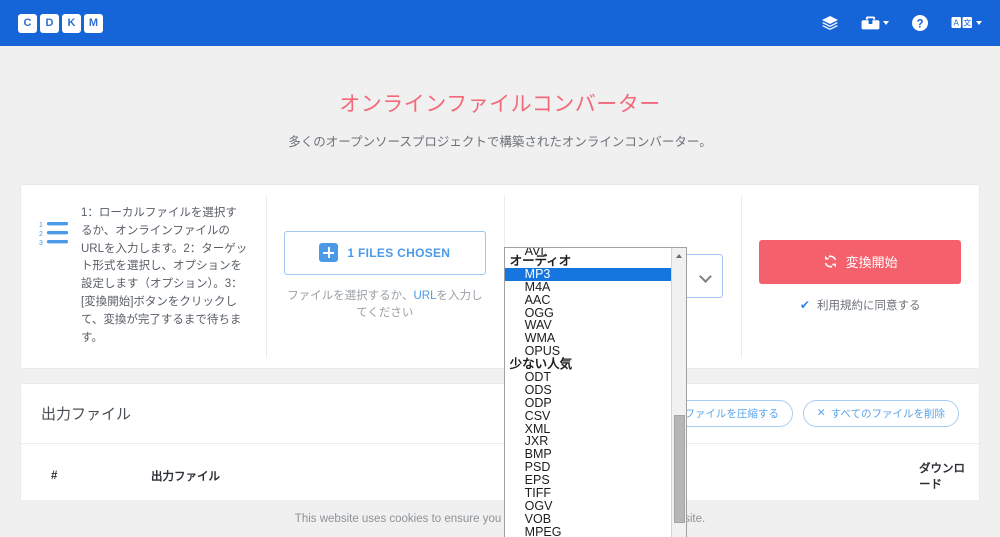 This screenshot has width=1000, height=537. Describe the element at coordinates (500, 475) in the screenshot. I see `table-header-row: # 出力ファイル ダウンロード` at that location.